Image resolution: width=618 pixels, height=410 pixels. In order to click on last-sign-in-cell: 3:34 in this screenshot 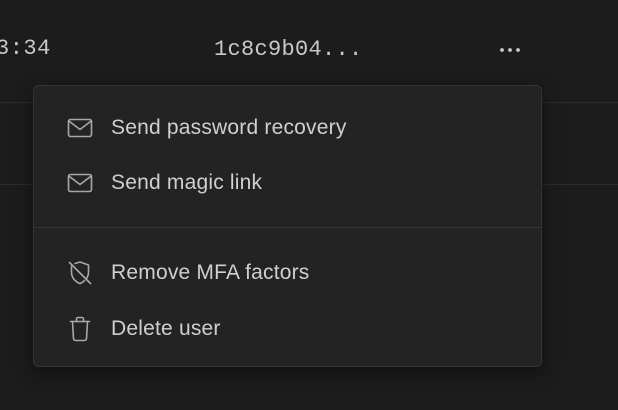, I will do `click(25, 48)`.